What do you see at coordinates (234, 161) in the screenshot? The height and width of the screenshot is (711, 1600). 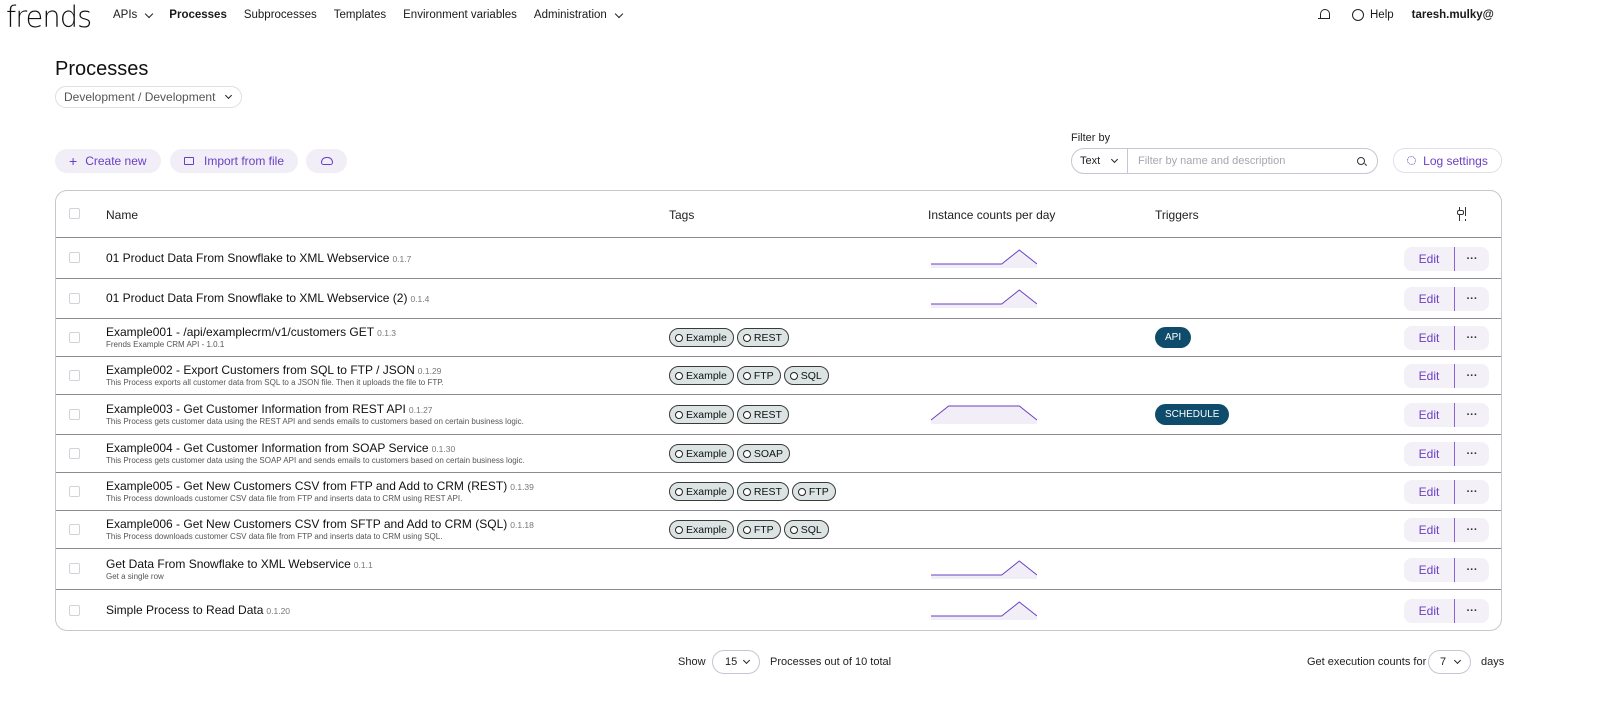 I see `import-from-file-button: Import from file` at bounding box center [234, 161].